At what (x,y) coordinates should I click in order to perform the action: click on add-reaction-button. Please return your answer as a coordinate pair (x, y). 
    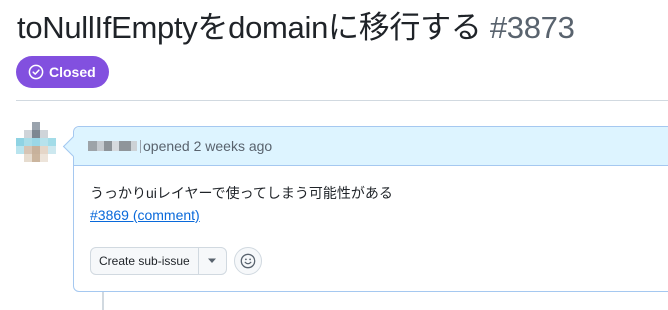
    Looking at the image, I should click on (247, 261).